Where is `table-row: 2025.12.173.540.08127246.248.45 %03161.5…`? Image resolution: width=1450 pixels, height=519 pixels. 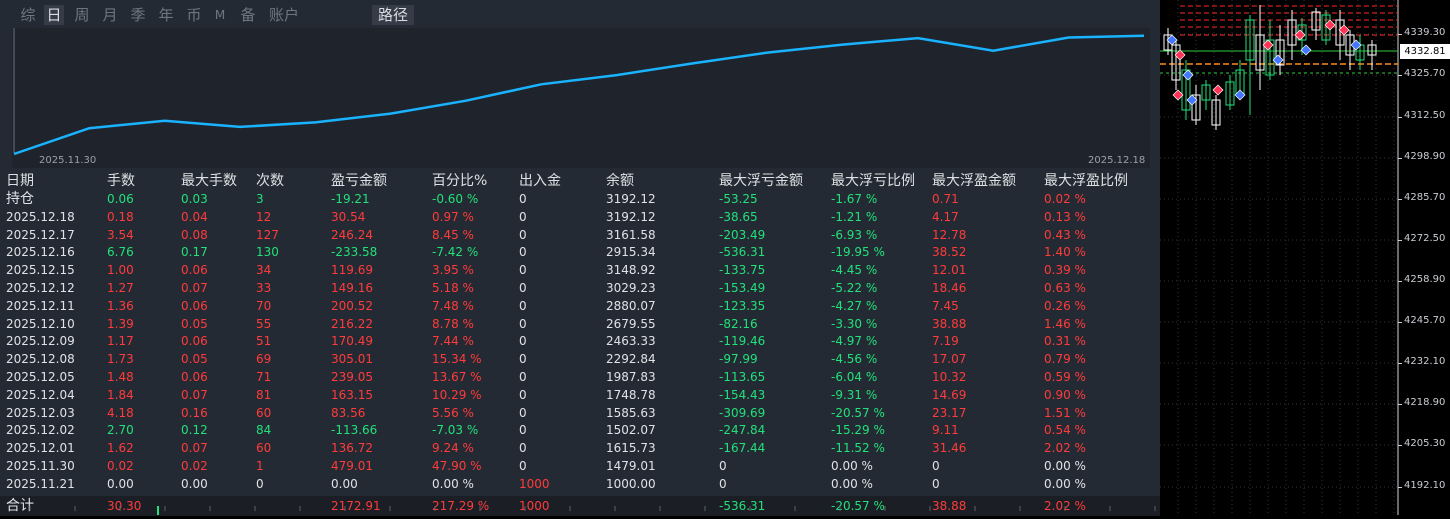
table-row: 2025.12.173.540.08127246.248.45 %03161.5… is located at coordinates (580, 235).